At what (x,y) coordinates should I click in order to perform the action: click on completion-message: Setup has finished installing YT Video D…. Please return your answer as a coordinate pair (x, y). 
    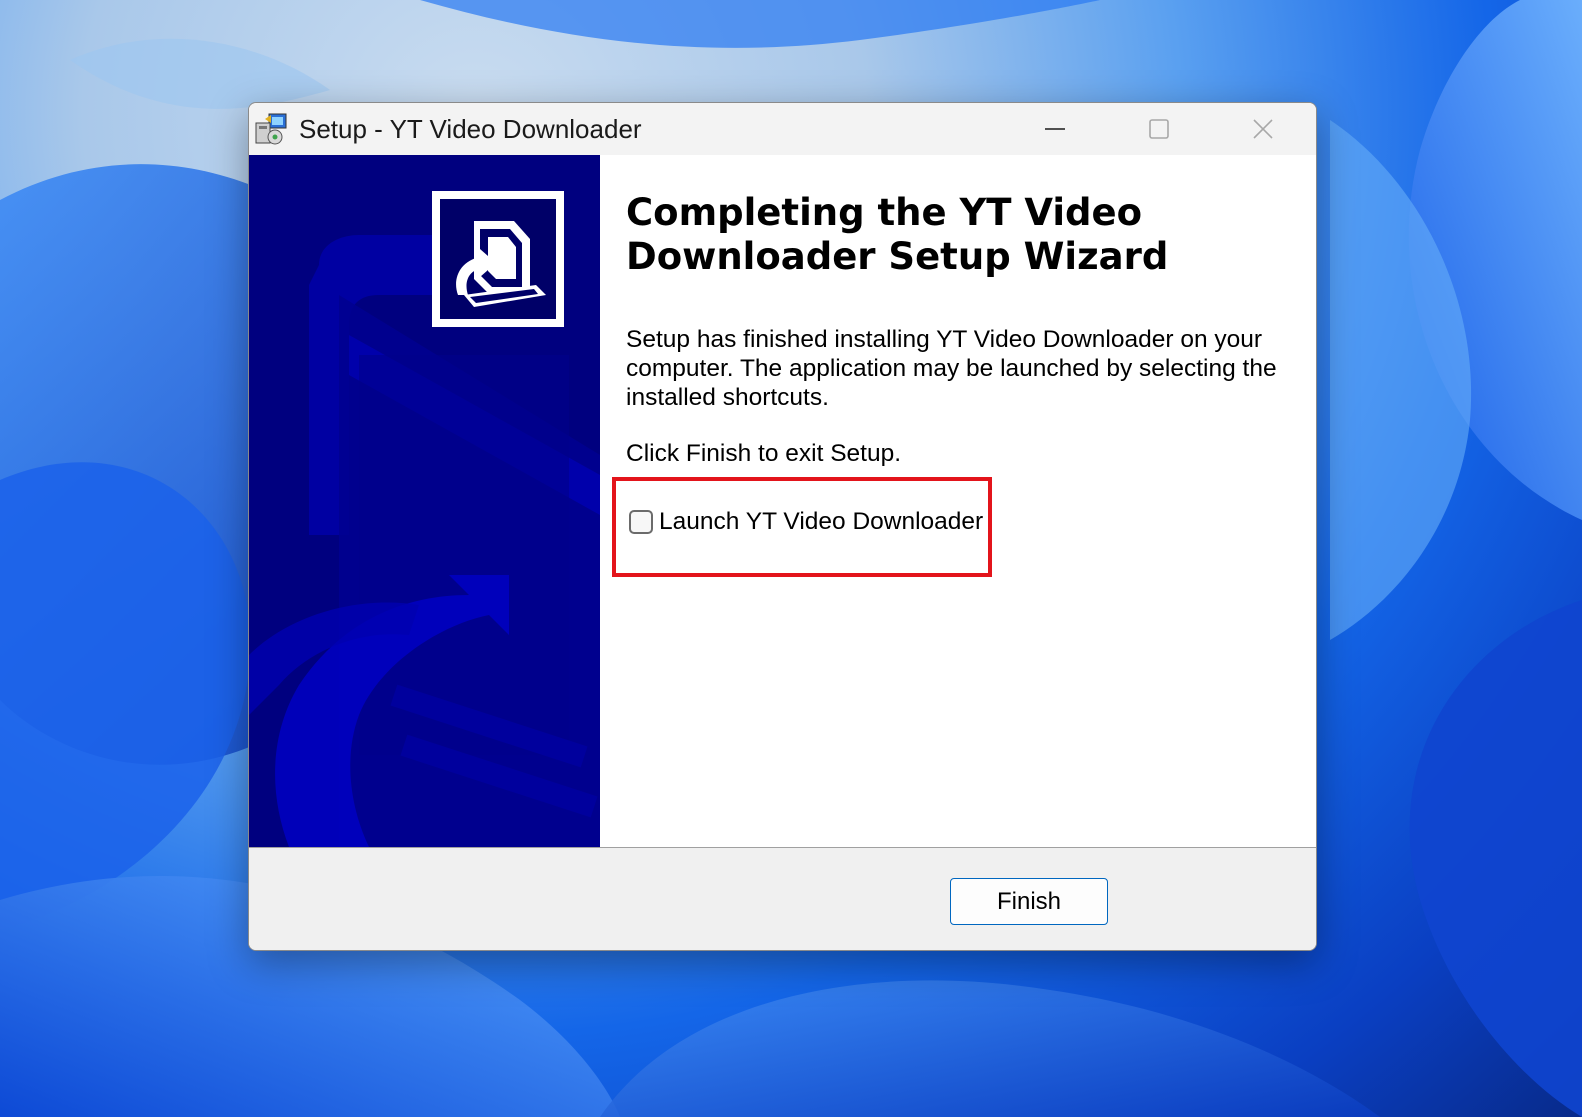
    Looking at the image, I should click on (951, 368).